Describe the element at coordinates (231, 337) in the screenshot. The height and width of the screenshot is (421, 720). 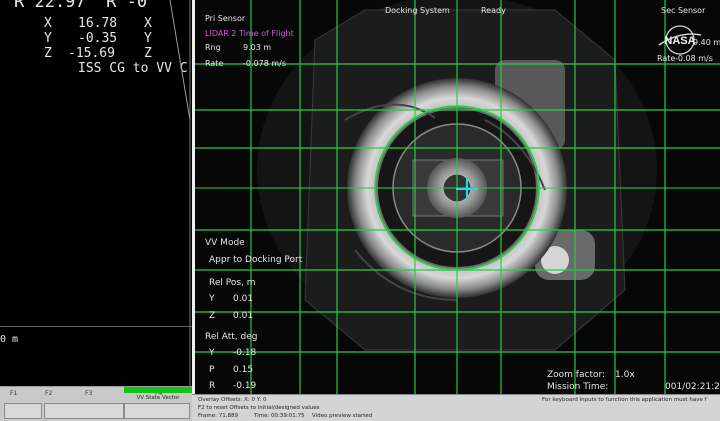
I see `rel-att-label: Rel Att, deg` at that location.